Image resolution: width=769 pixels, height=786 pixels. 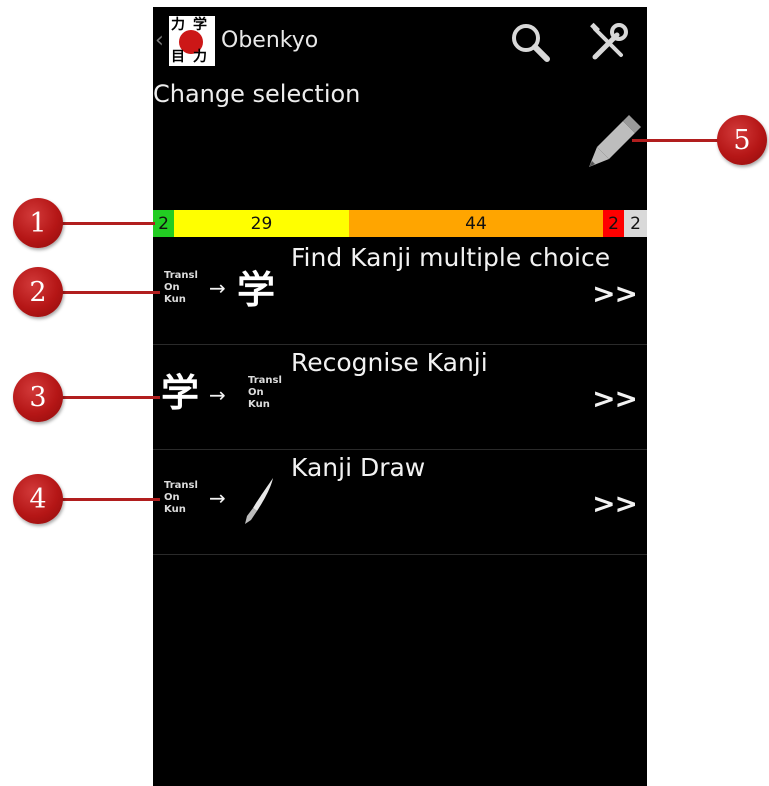 What do you see at coordinates (358, 467) in the screenshot?
I see `mode-title: Kanji Draw` at bounding box center [358, 467].